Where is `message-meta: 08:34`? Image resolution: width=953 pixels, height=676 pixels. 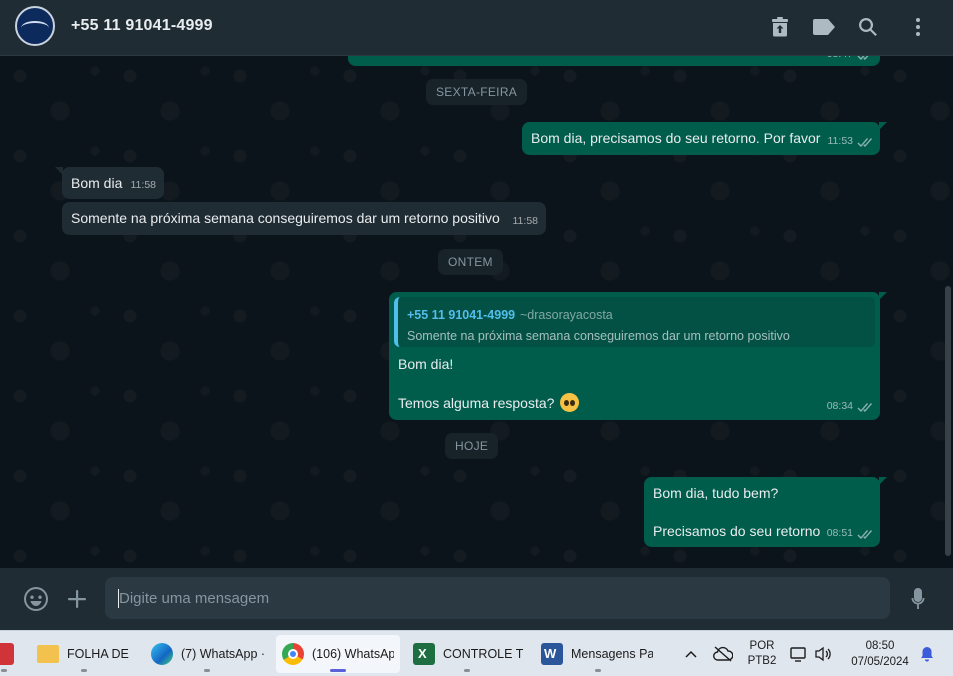
message-meta: 08:34 is located at coordinates (849, 406).